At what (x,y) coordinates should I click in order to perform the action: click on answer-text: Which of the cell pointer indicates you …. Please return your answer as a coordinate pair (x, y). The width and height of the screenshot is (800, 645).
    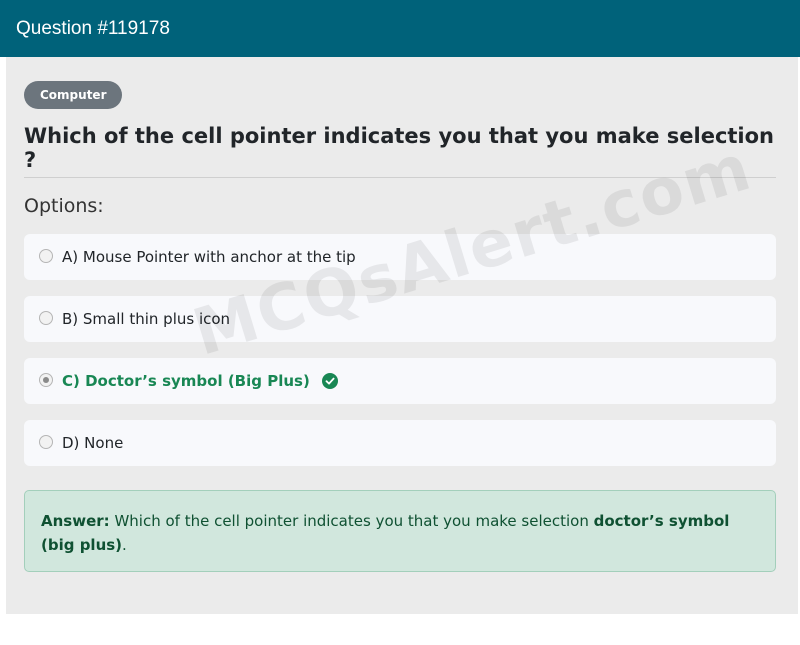
    Looking at the image, I should click on (351, 521).